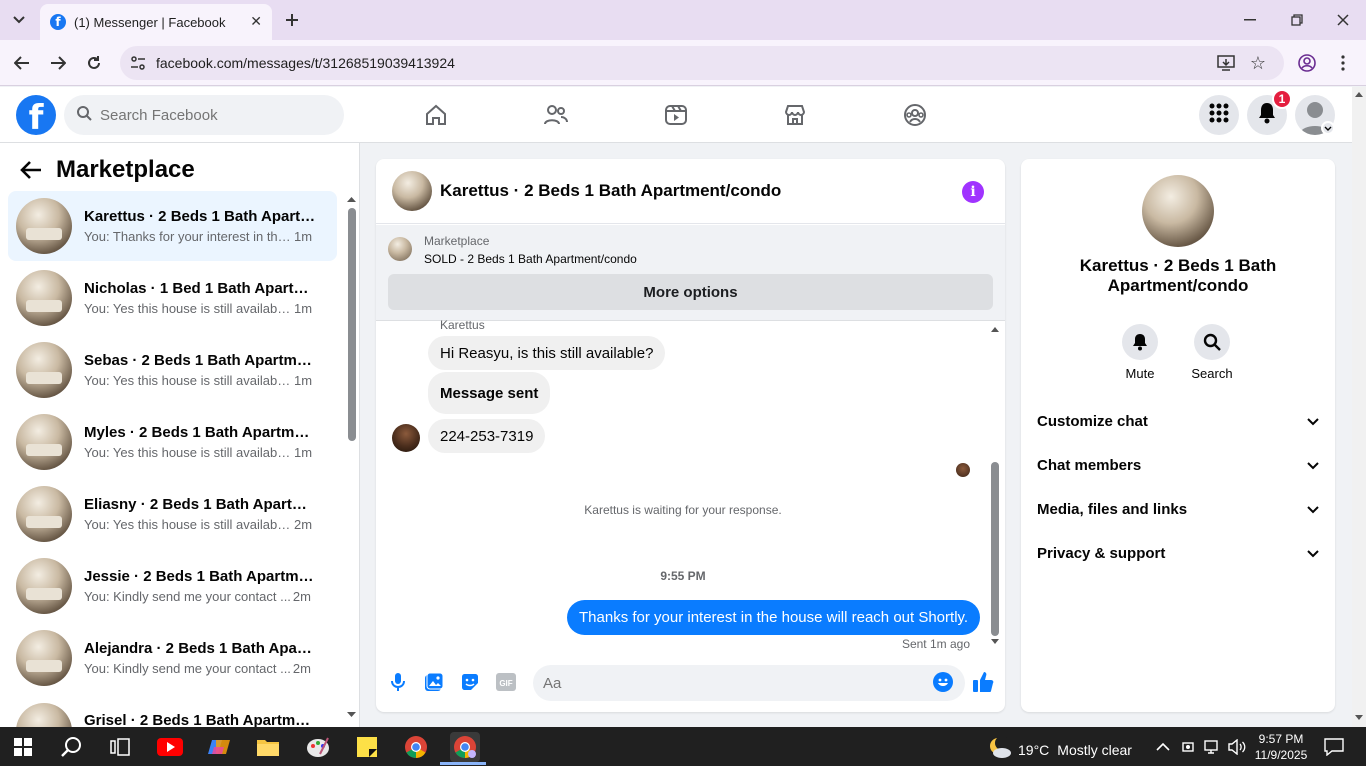  I want to click on microphone-icon, so click(398, 682).